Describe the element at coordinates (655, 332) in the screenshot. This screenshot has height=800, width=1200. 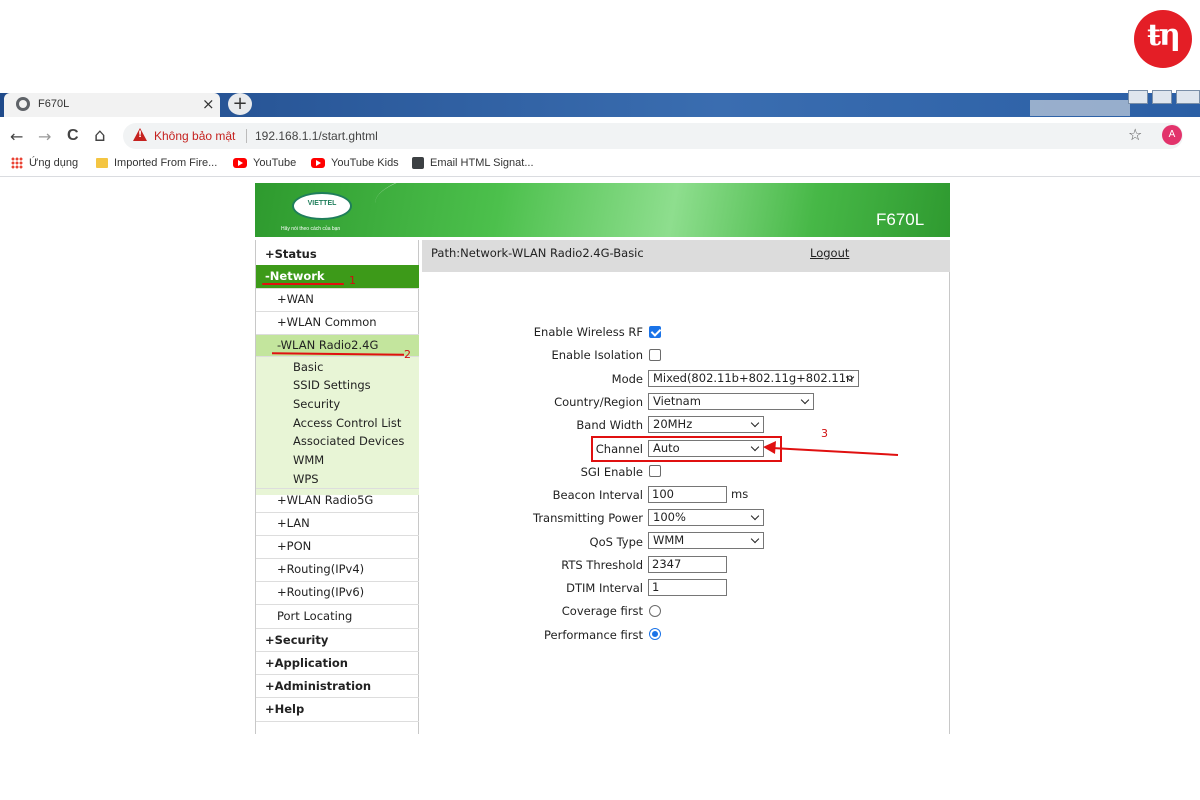
I see `enable-rf-checkbox` at that location.